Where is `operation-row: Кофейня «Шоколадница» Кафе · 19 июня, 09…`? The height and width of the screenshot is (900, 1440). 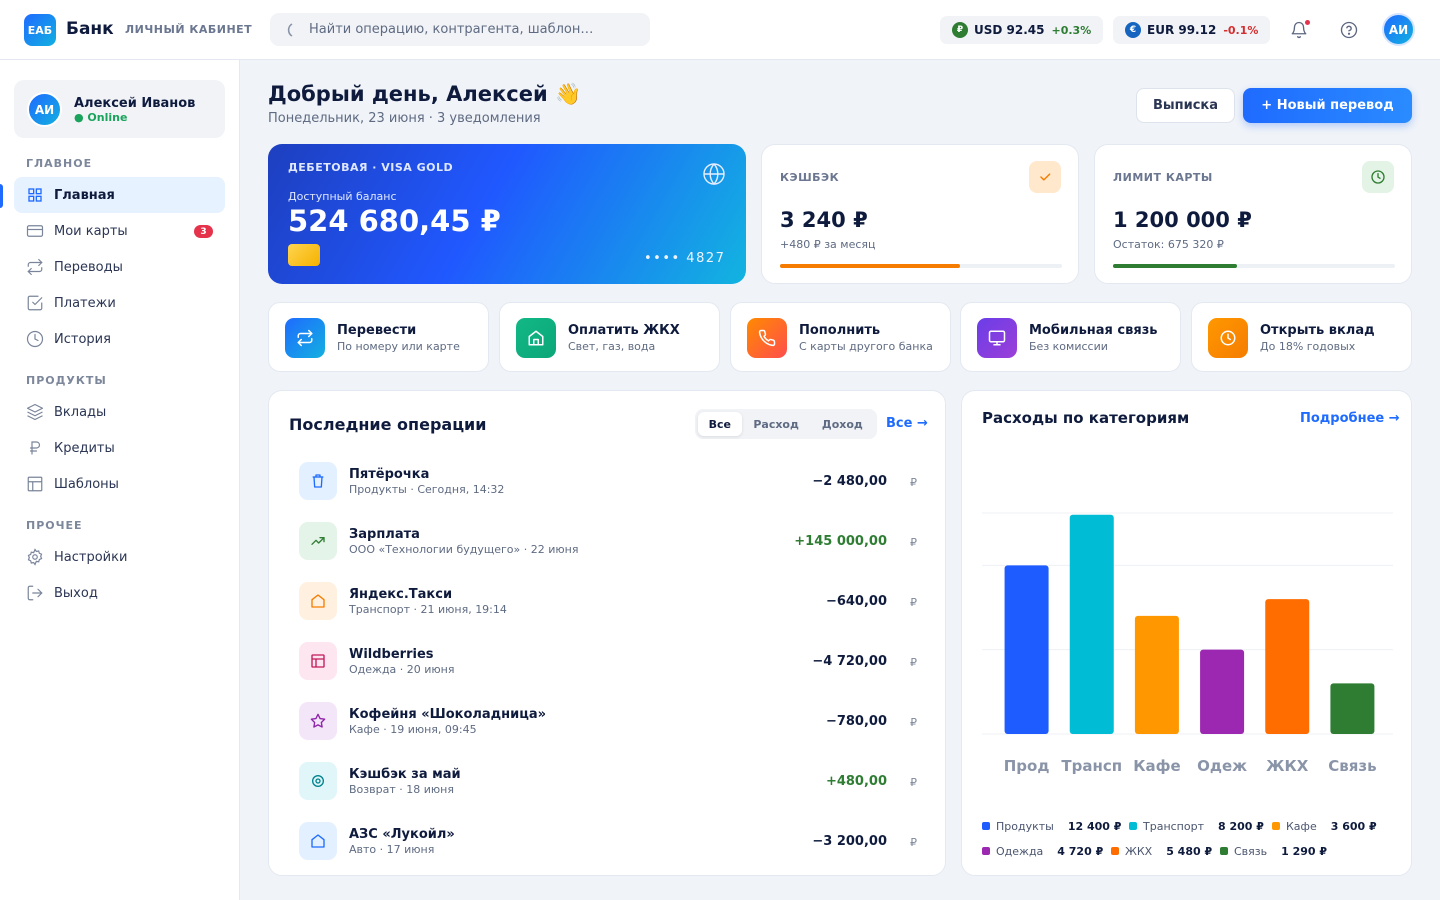
operation-row: Кофейня «Шоколадница» Кафе · 19 июня, 09… is located at coordinates (608, 721).